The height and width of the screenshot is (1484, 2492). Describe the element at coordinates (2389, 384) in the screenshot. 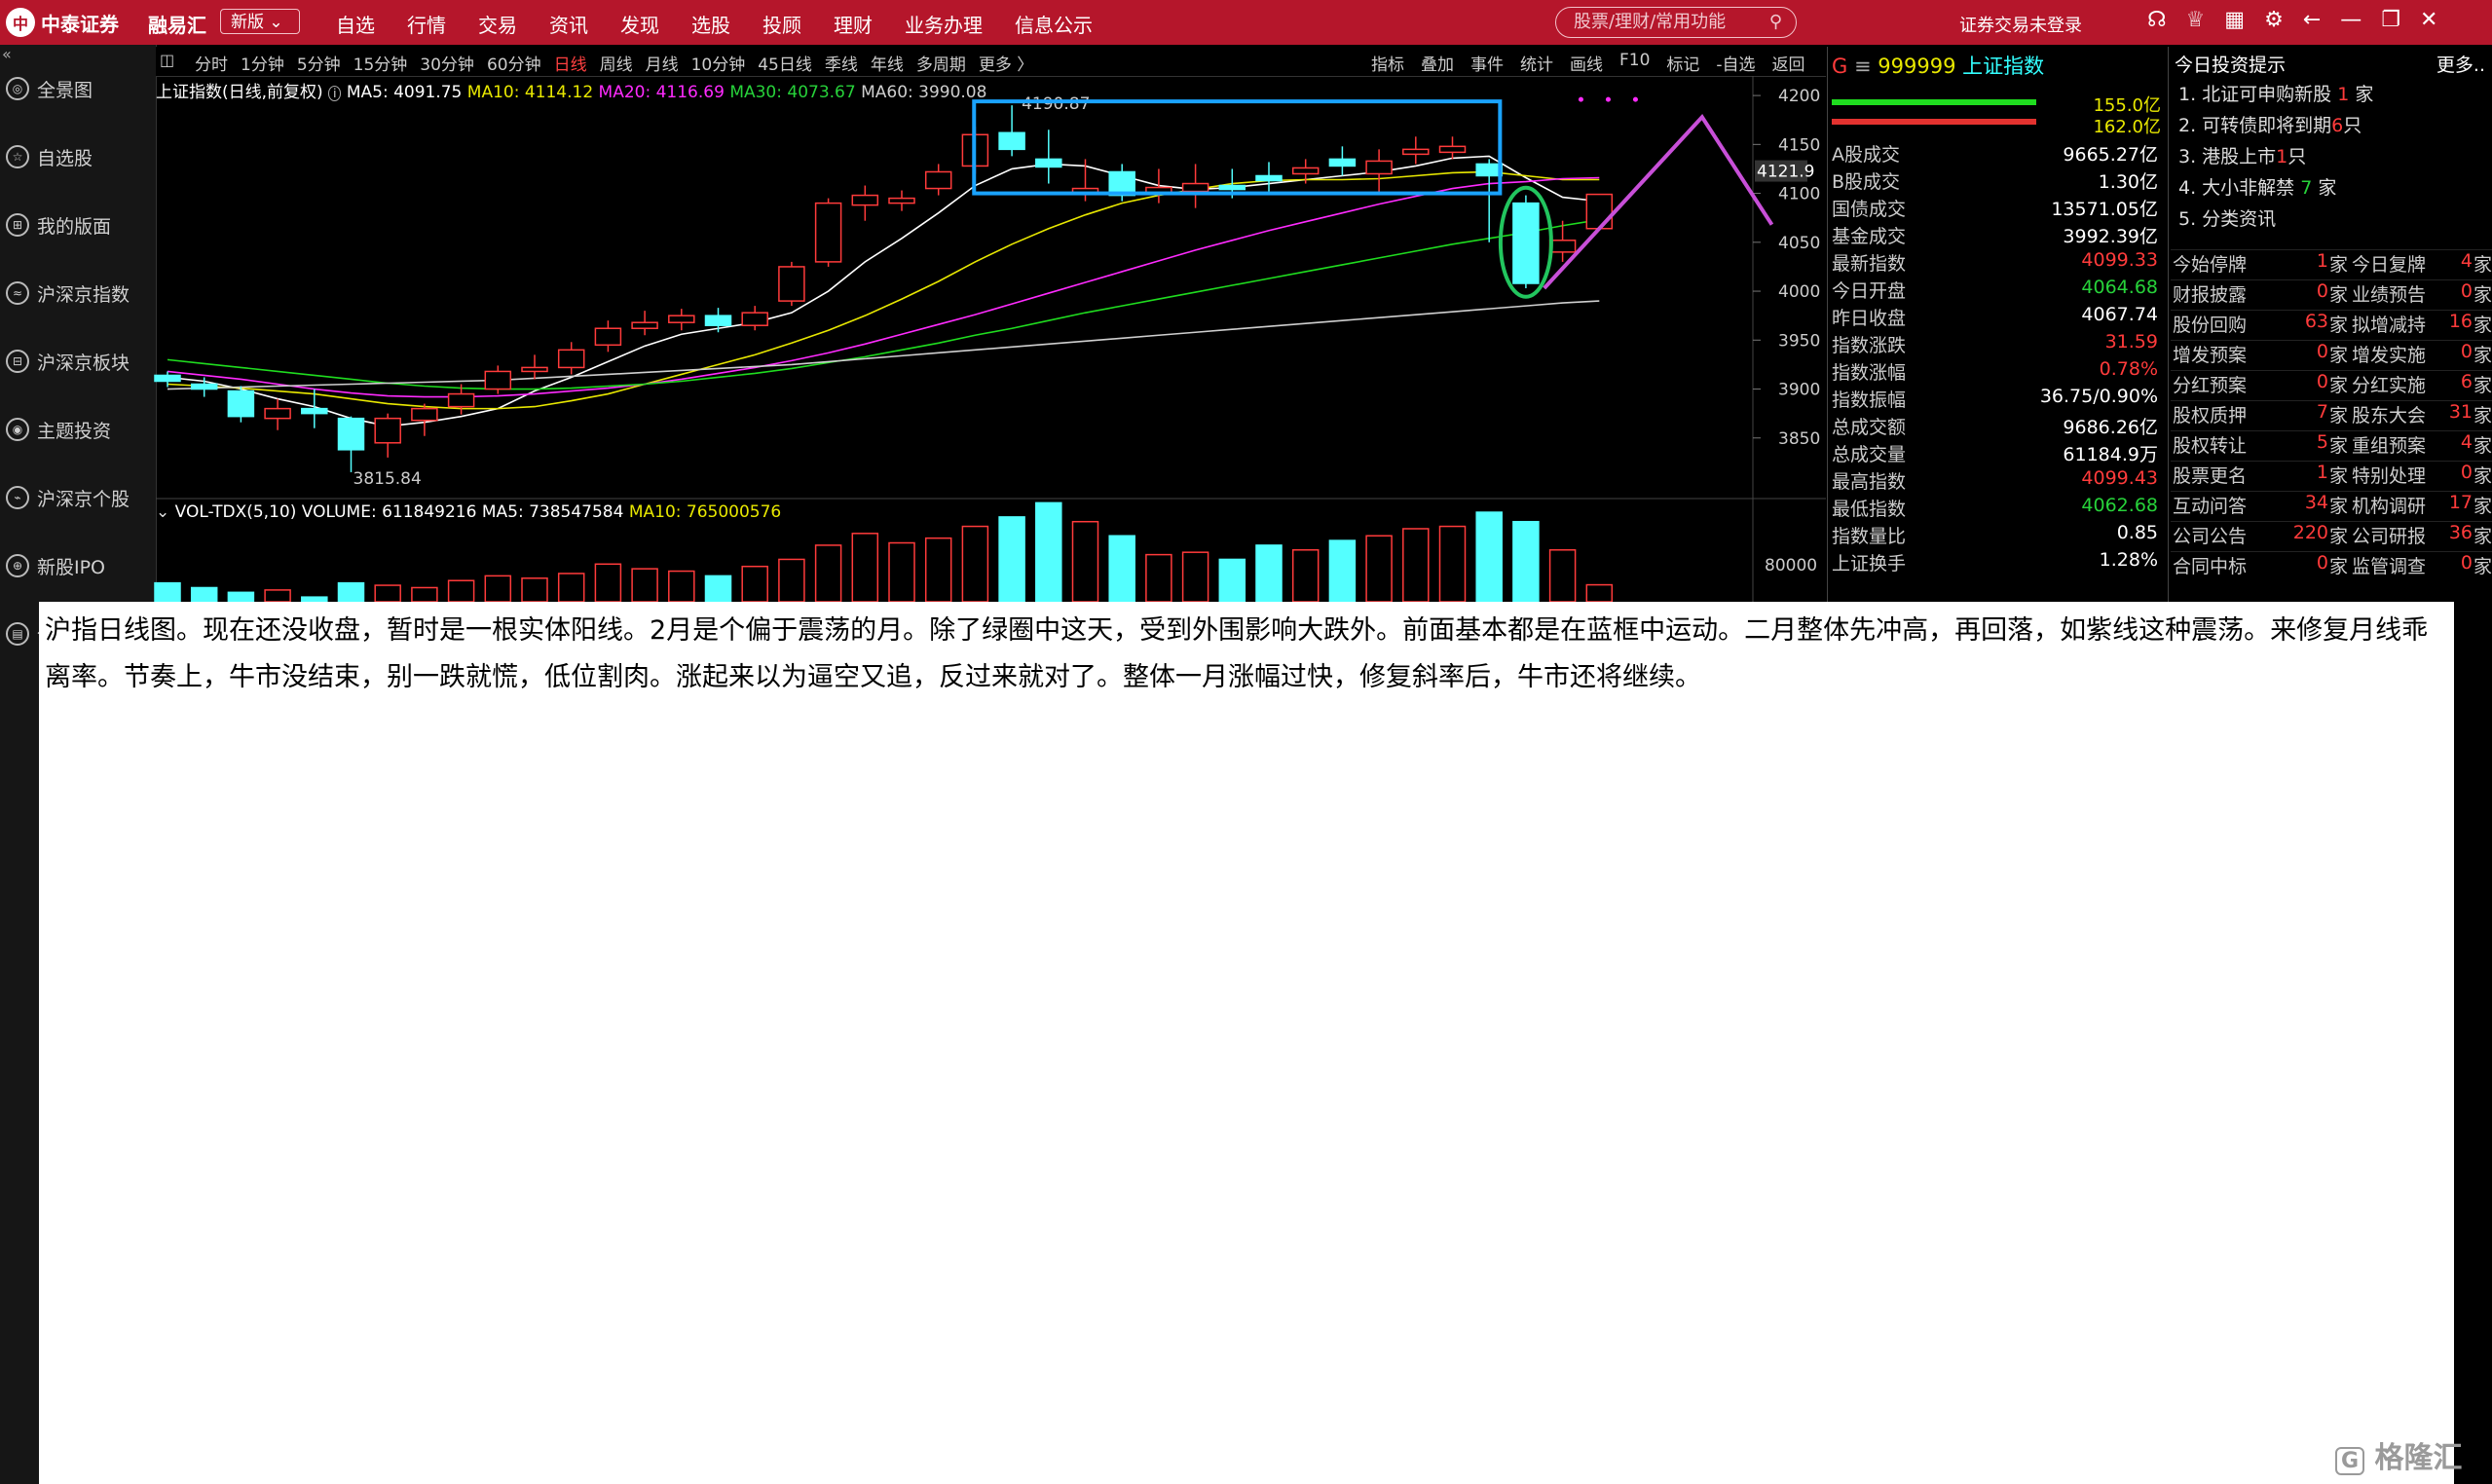

I see `stat-label: 分红实施` at that location.